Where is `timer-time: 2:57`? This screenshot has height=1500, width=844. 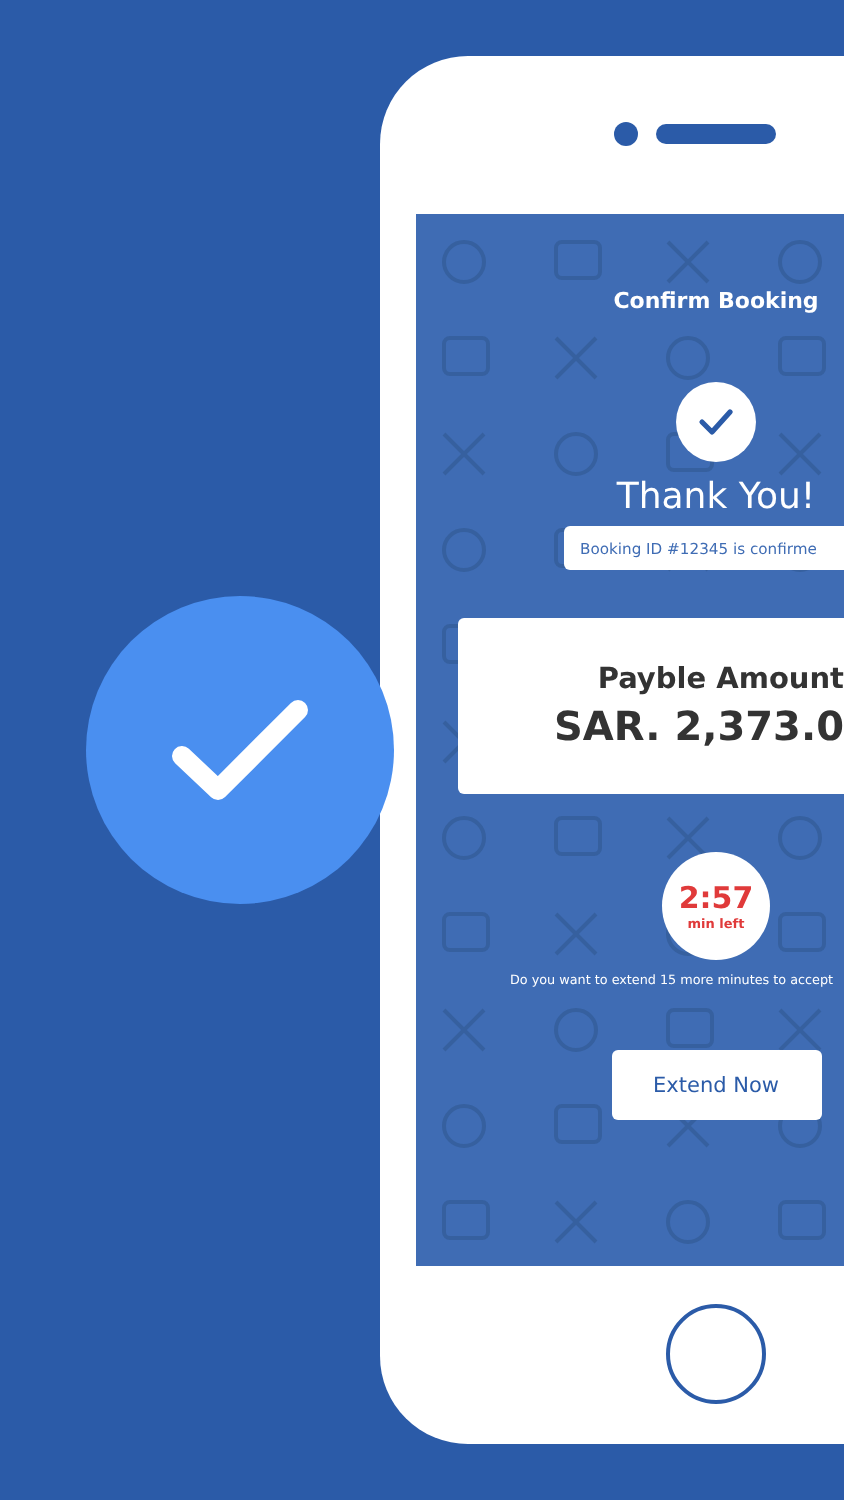 timer-time: 2:57 is located at coordinates (716, 898).